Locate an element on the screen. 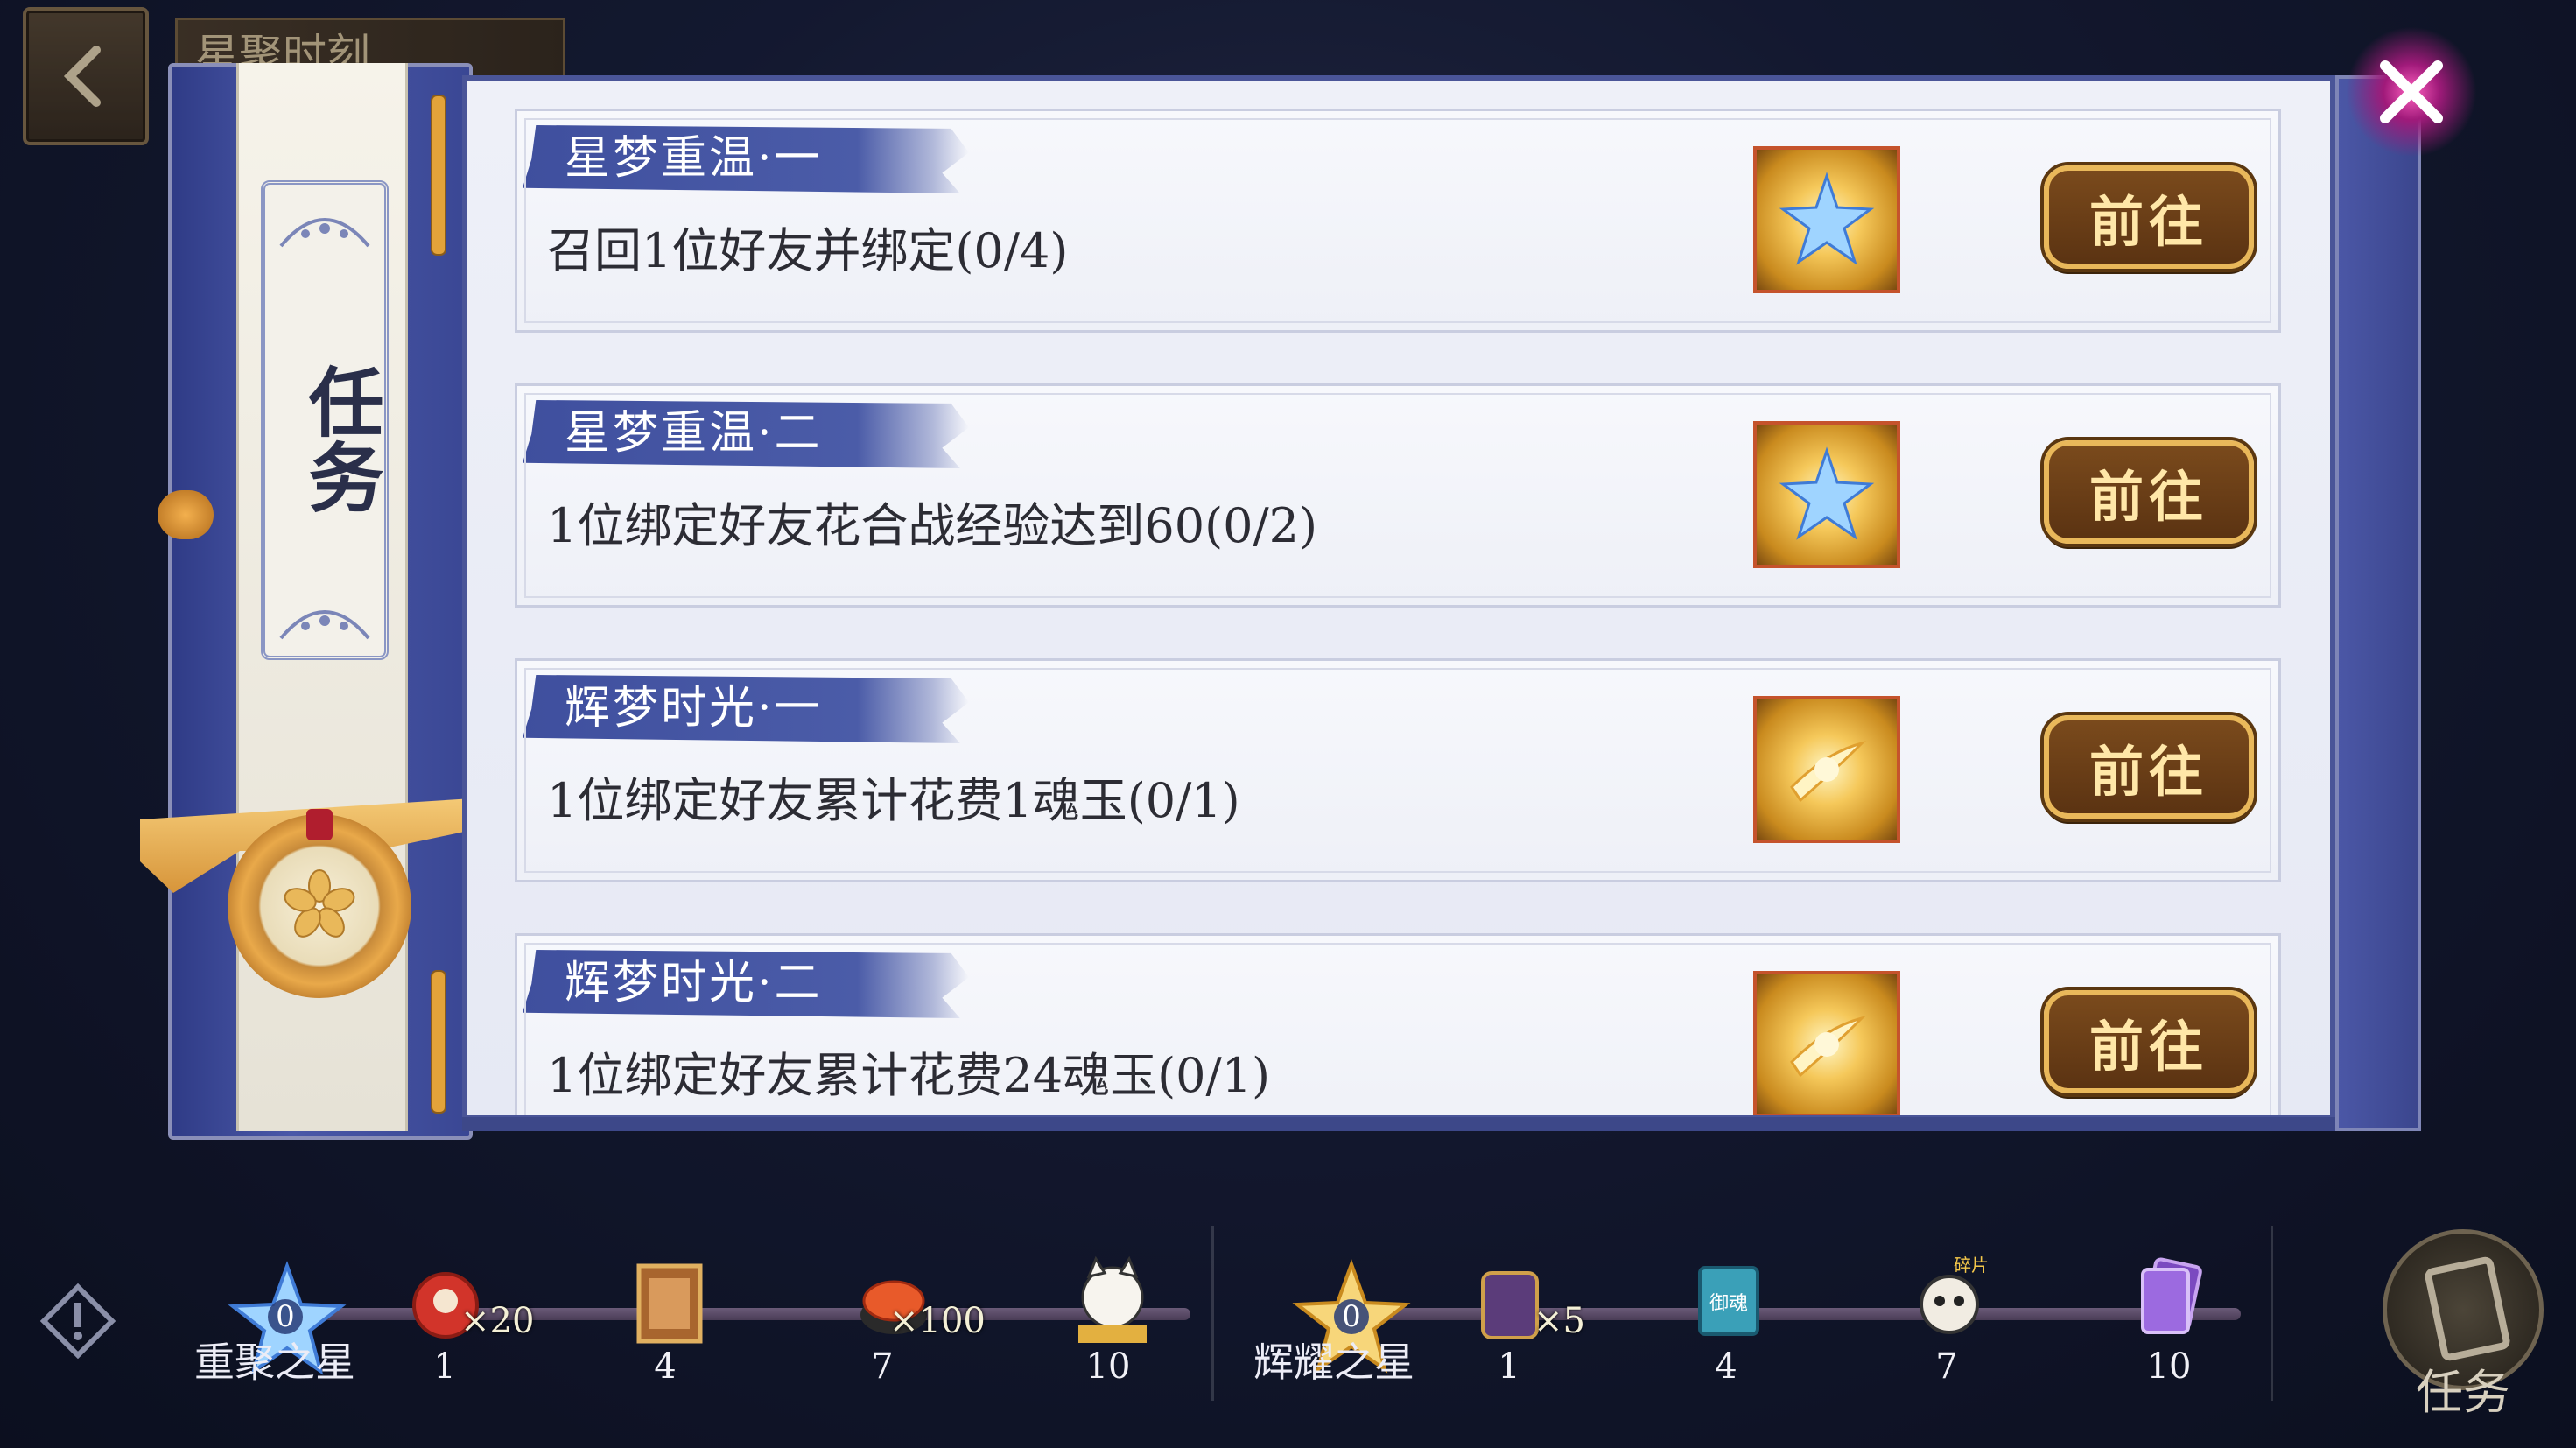 This screenshot has height=1448, width=2576. reward-quantity: ×100 is located at coordinates (937, 1321).